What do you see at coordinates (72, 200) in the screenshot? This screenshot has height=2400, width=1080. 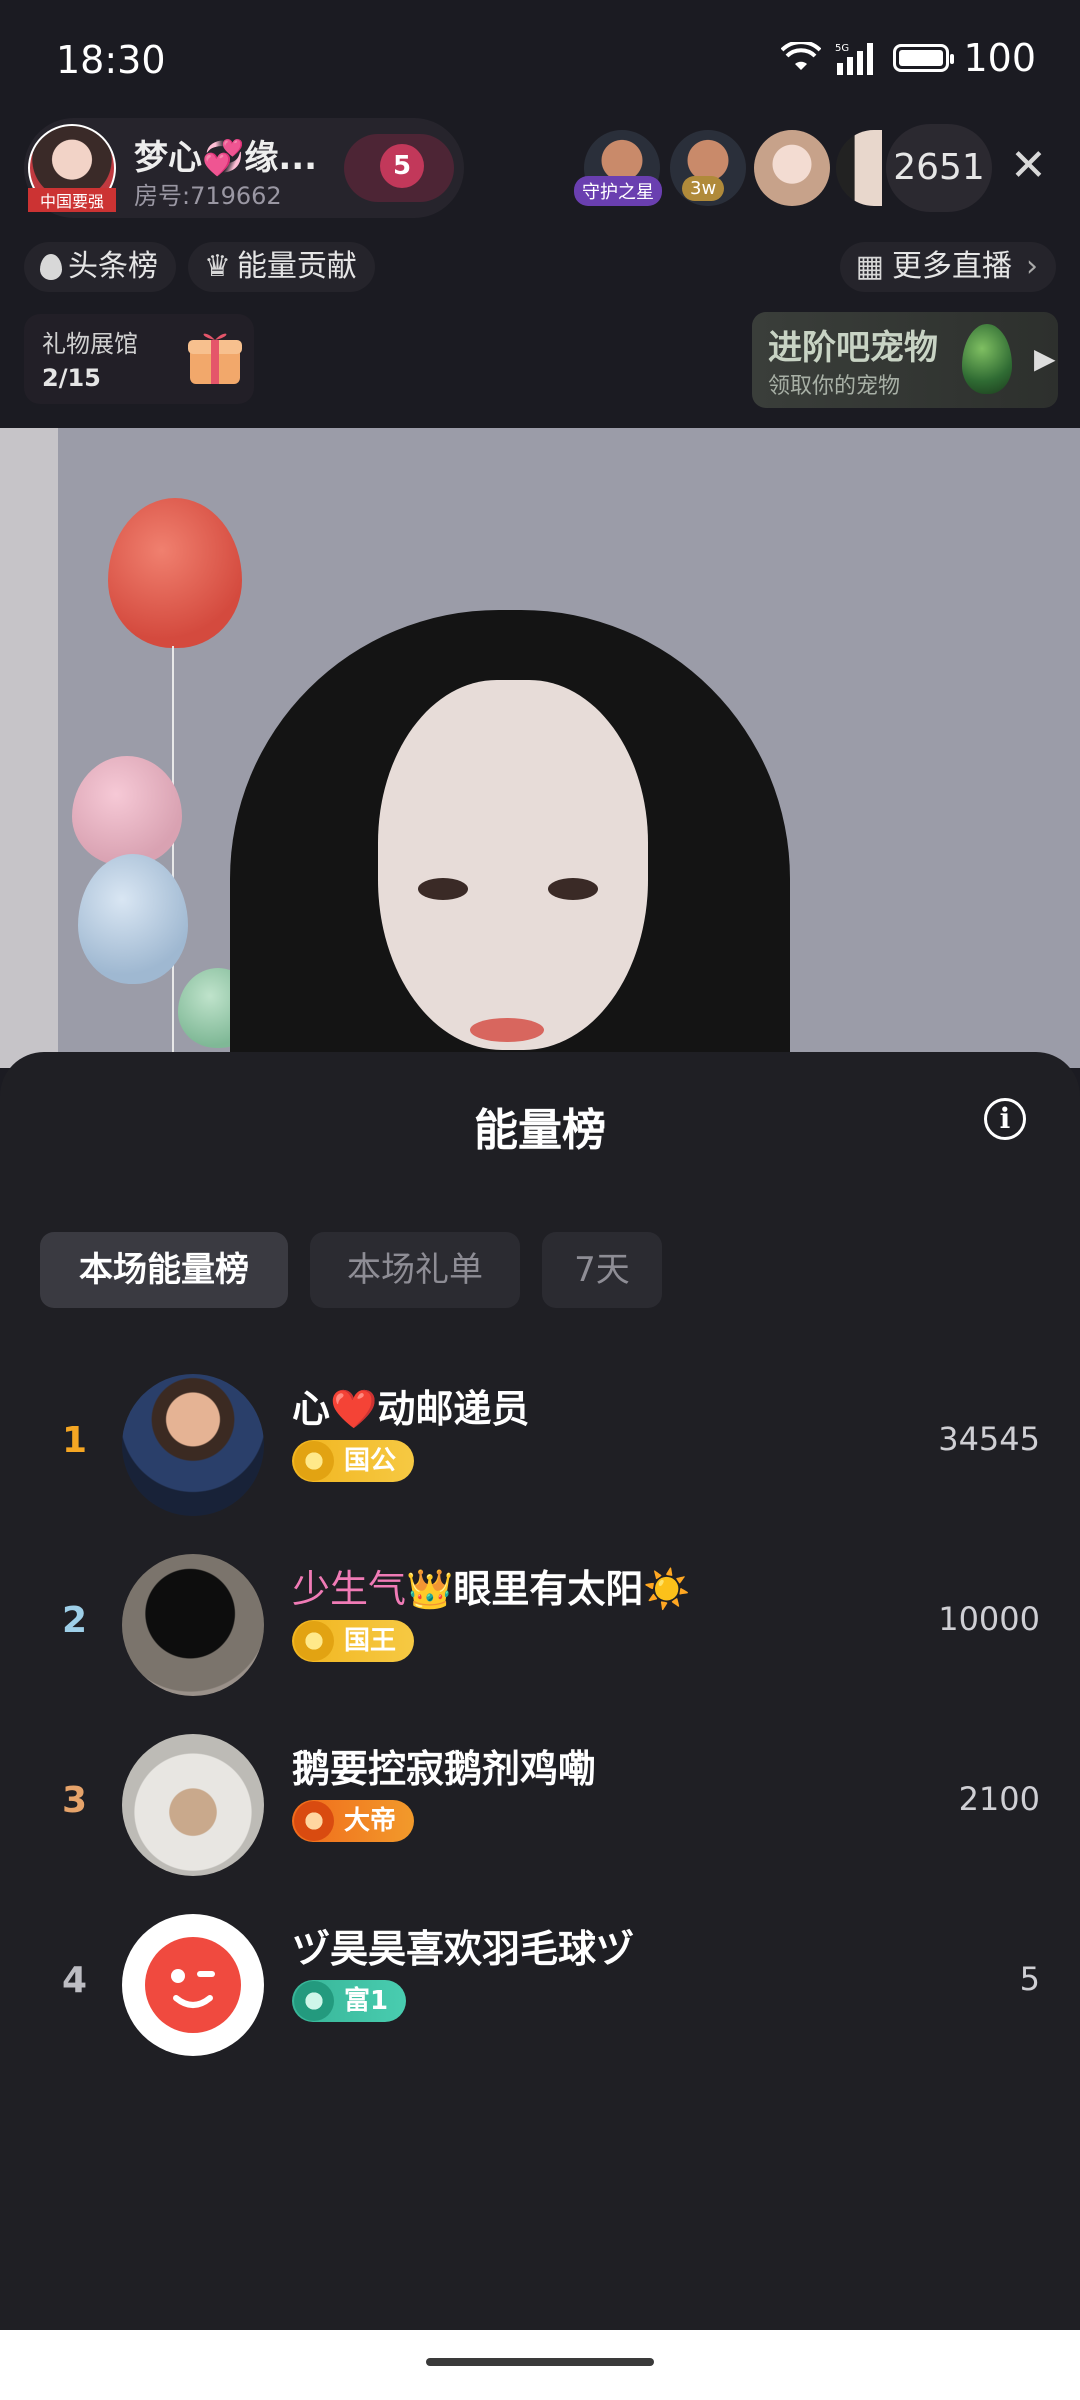 I see `host-avatar-tag: 中国要强` at bounding box center [72, 200].